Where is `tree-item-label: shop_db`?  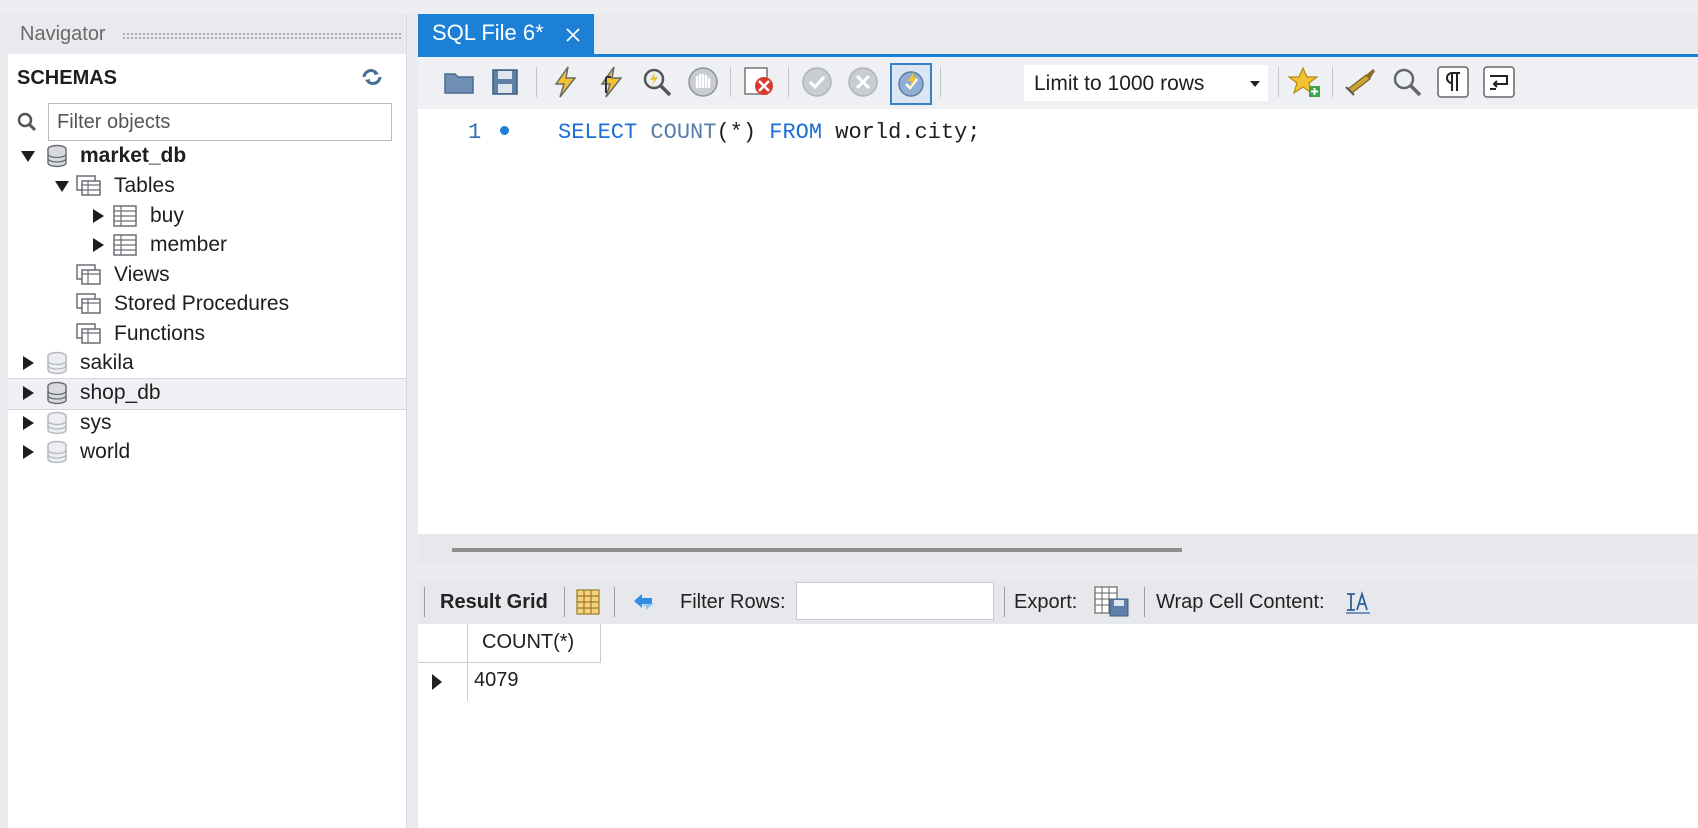
tree-item-label: shop_db is located at coordinates (120, 392).